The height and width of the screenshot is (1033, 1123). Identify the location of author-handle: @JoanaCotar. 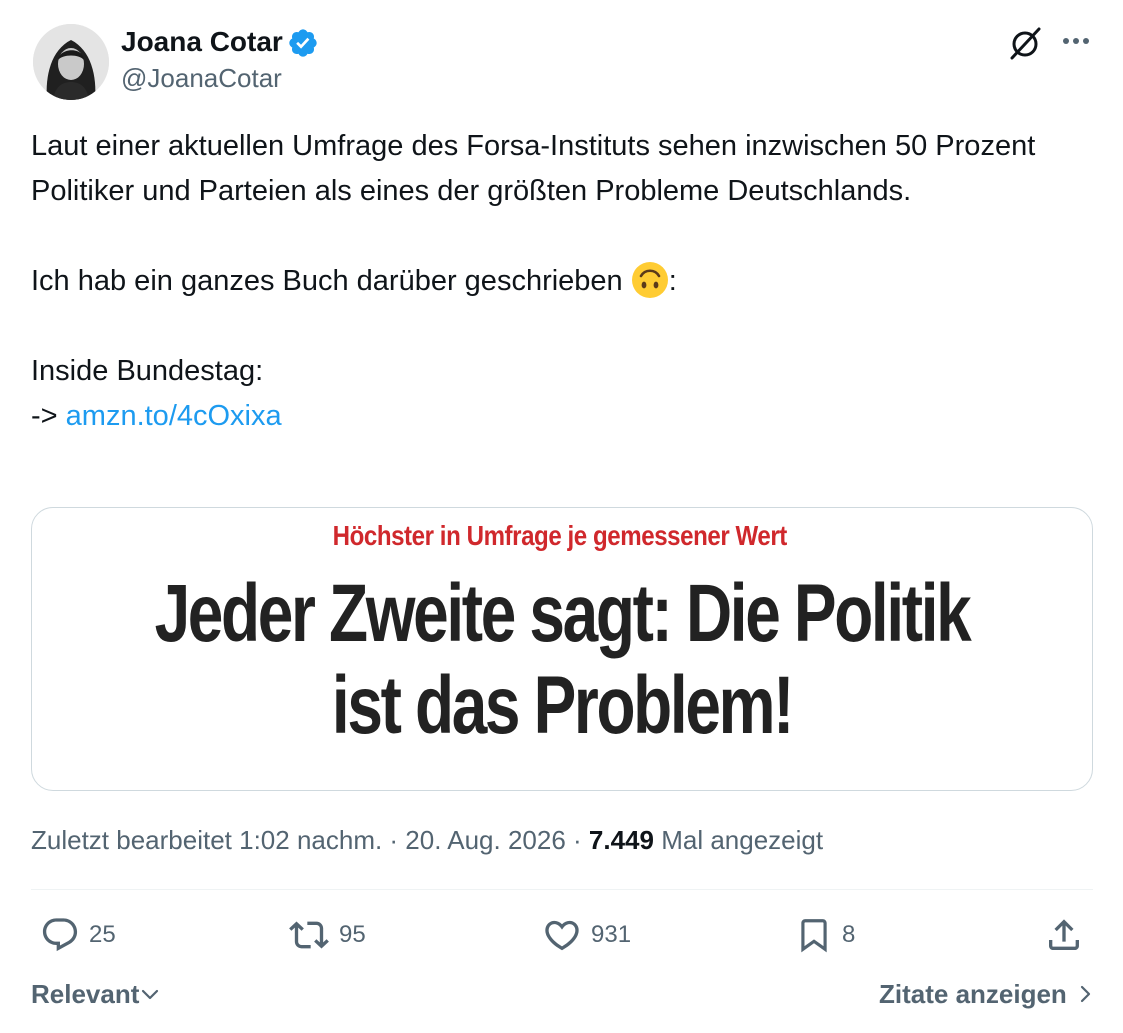
(201, 78).